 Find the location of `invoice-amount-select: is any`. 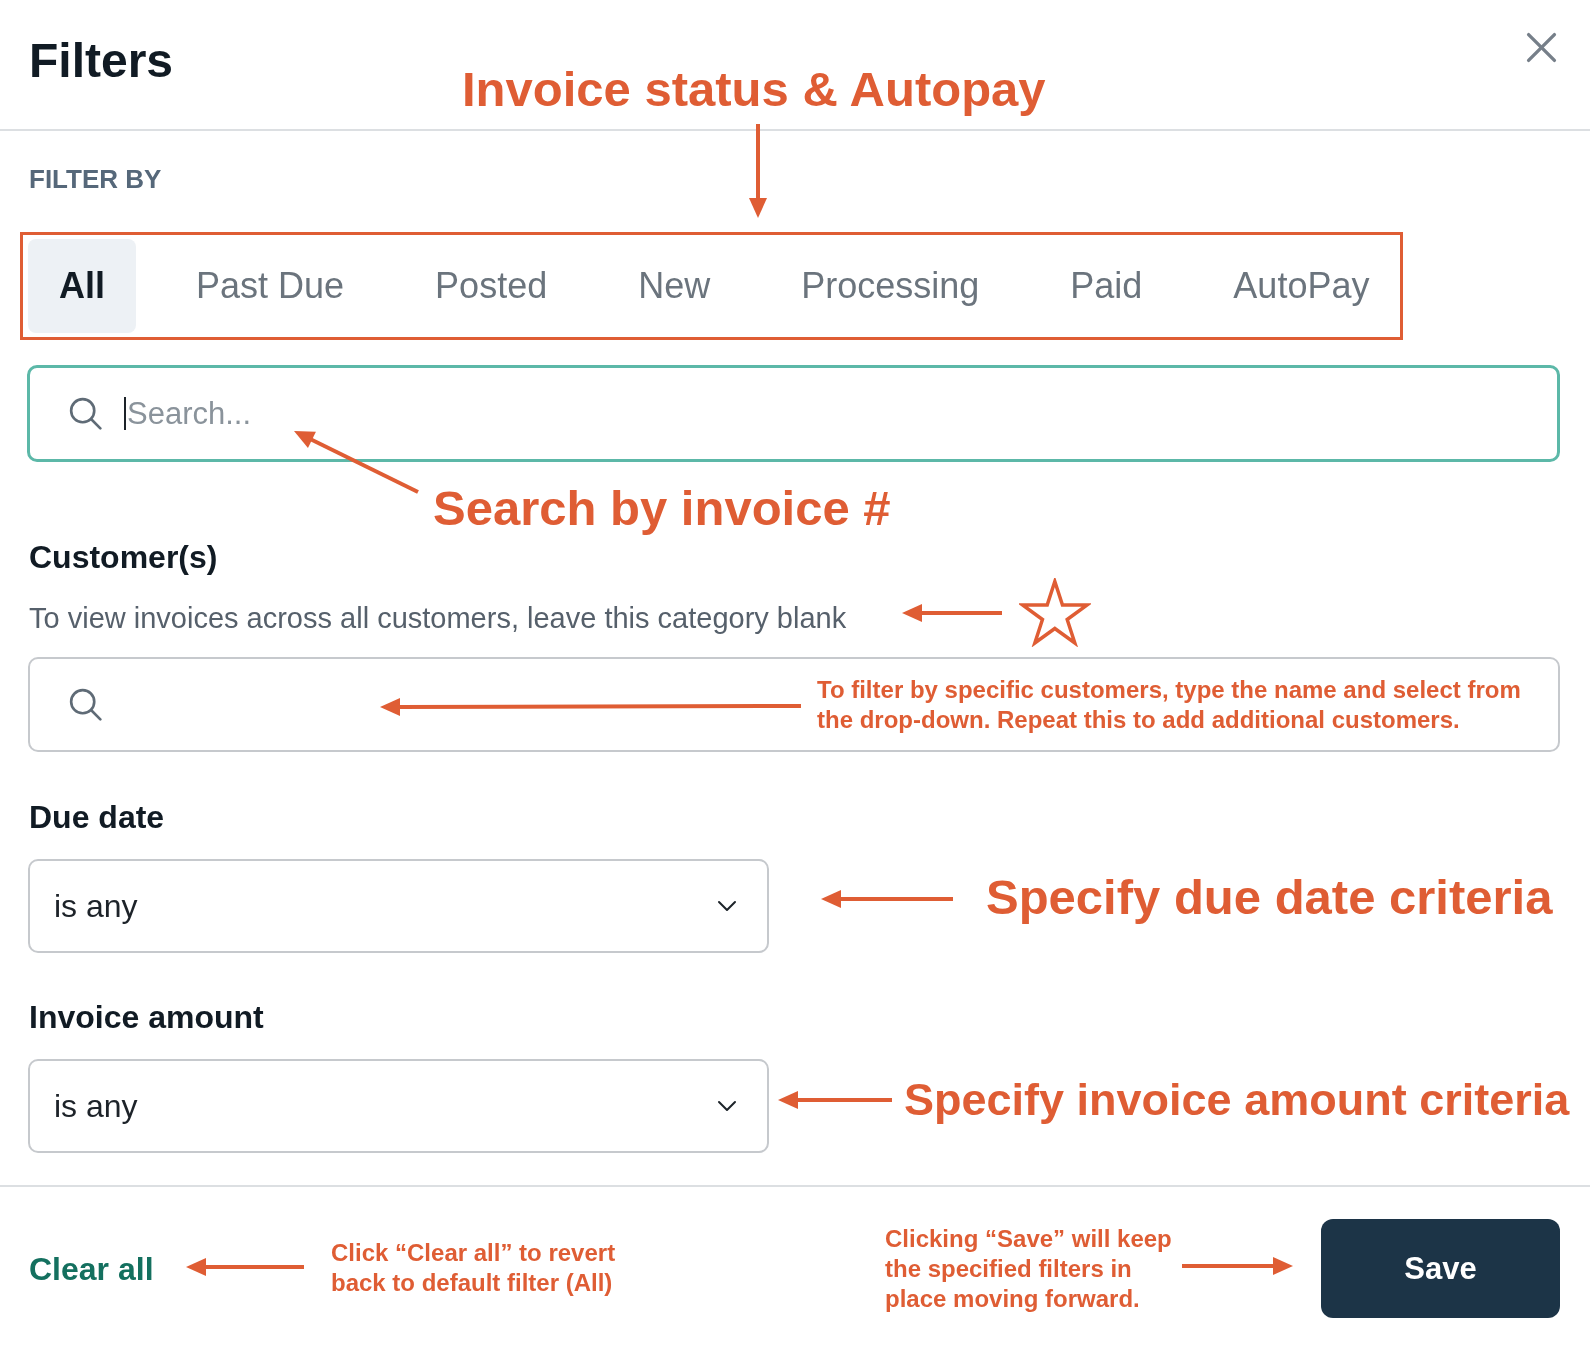

invoice-amount-select: is any is located at coordinates (398, 1106).